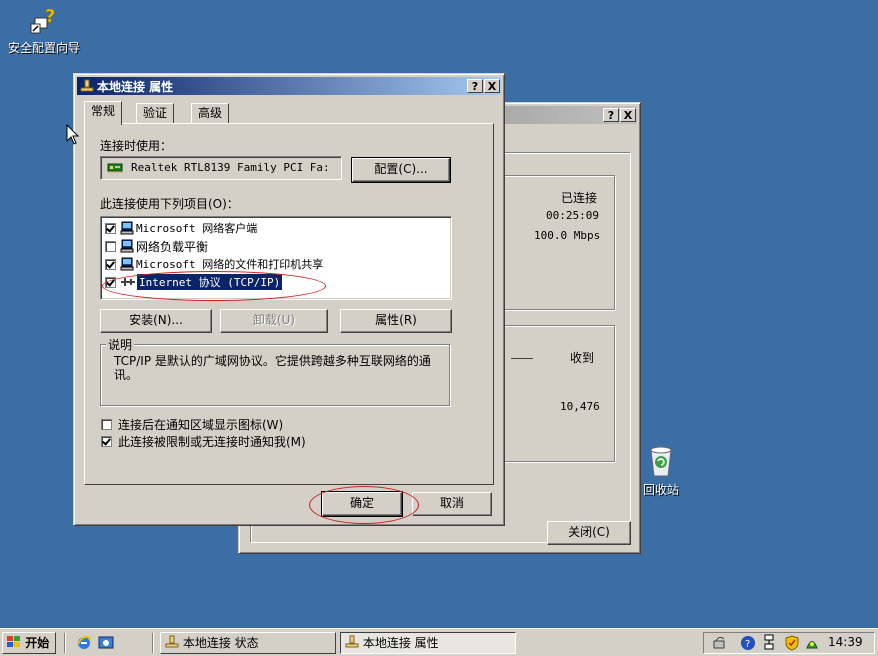 The height and width of the screenshot is (656, 878). I want to click on list-item: 网络负载平衡, so click(156, 246).